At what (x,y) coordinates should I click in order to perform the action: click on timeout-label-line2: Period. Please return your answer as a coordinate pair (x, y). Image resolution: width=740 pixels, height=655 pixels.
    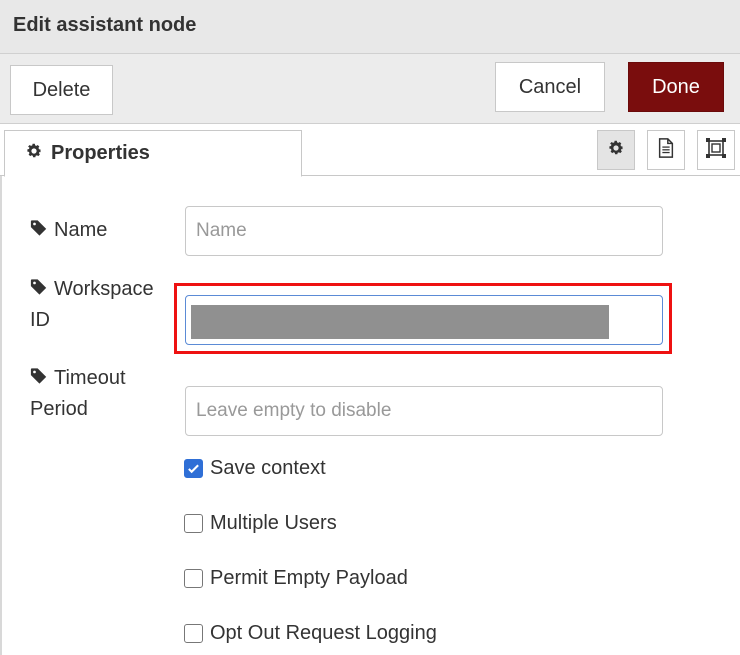
    Looking at the image, I should click on (59, 408).